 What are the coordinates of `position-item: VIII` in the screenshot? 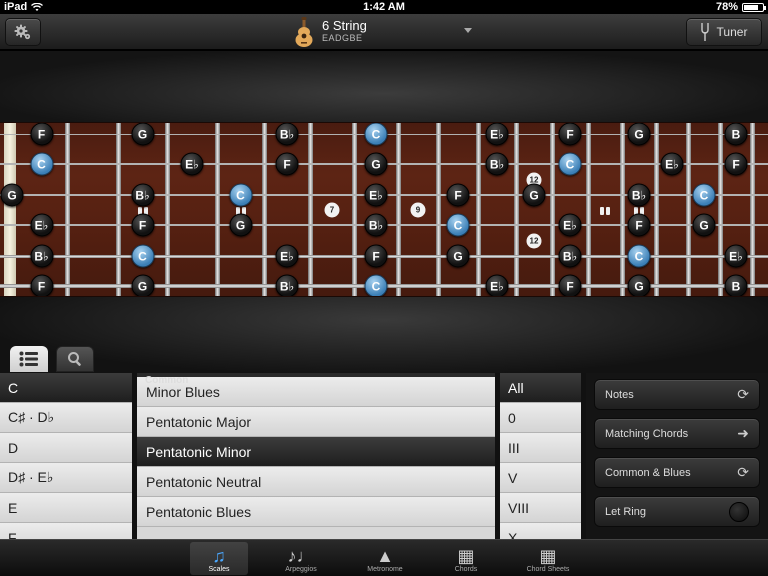 It's located at (540, 508).